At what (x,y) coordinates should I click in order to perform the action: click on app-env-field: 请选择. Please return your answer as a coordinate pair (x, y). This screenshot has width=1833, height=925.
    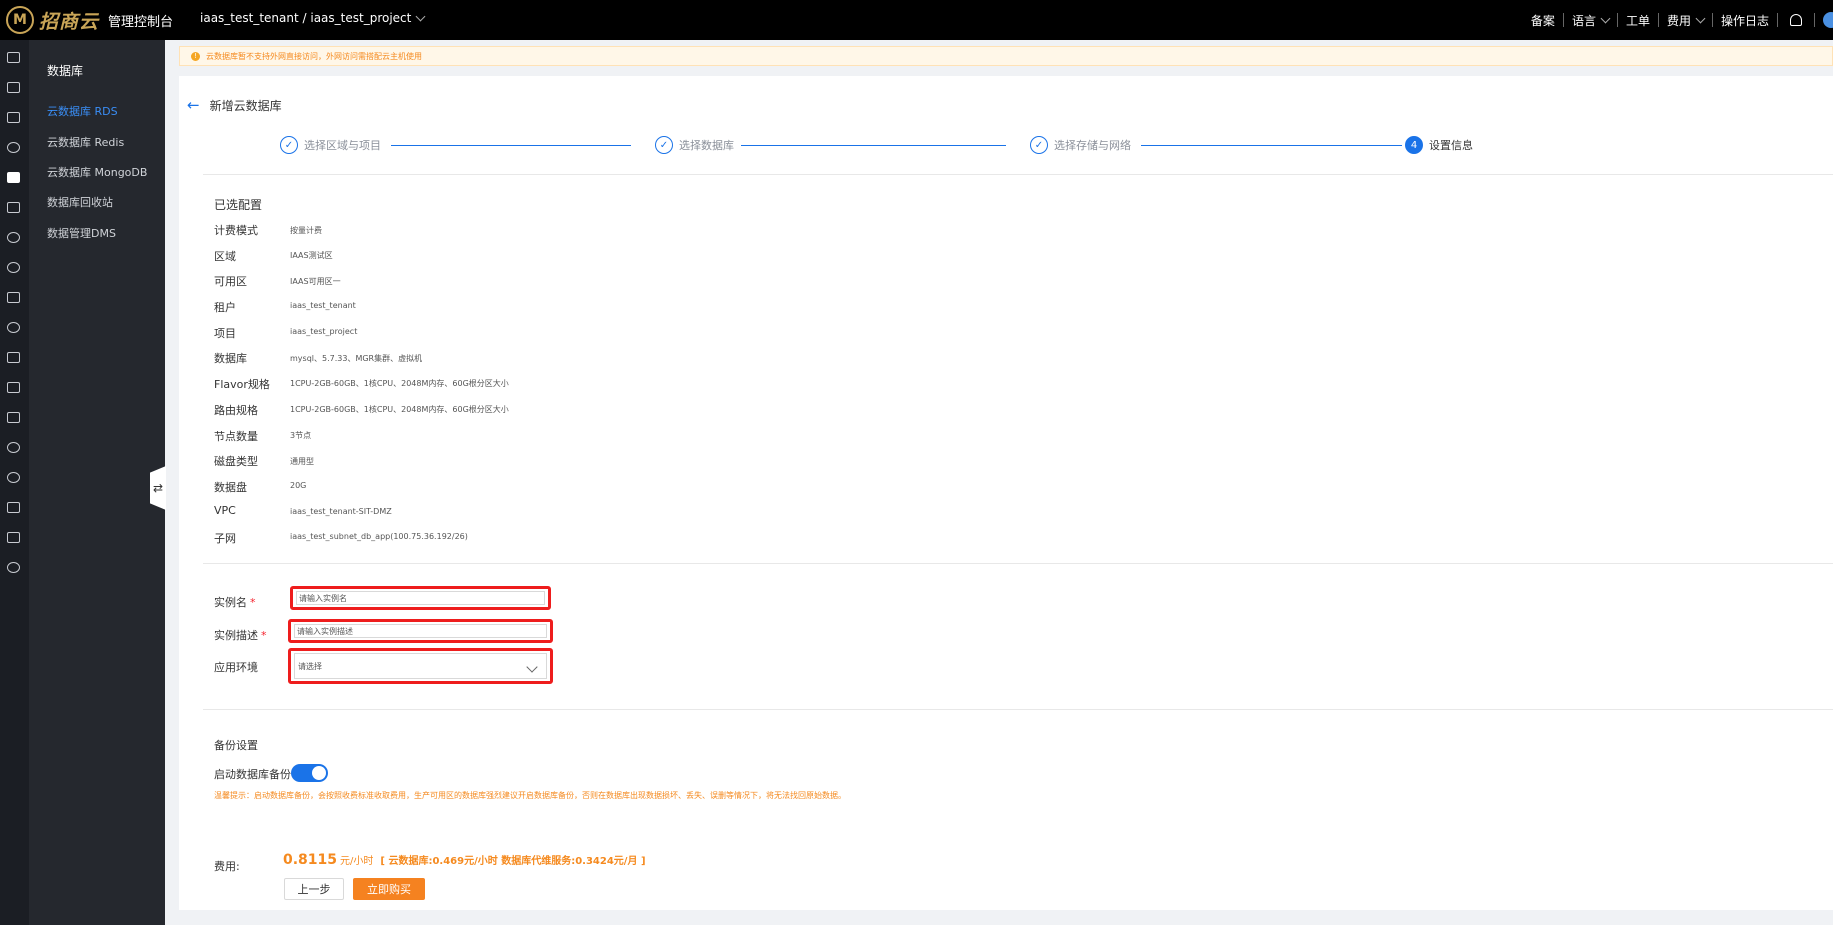
    Looking at the image, I should click on (420, 666).